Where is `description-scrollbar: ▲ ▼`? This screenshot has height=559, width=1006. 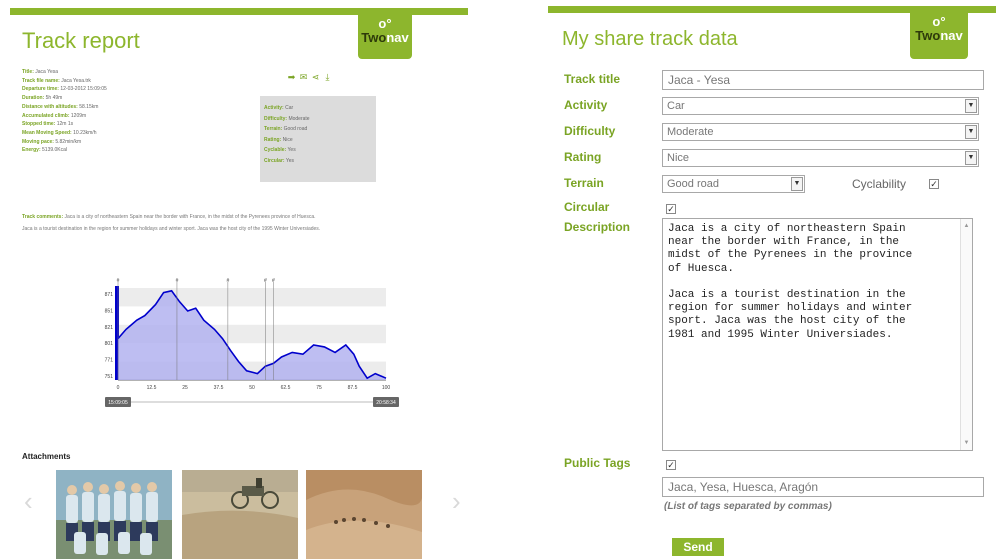 description-scrollbar: ▲ ▼ is located at coordinates (966, 334).